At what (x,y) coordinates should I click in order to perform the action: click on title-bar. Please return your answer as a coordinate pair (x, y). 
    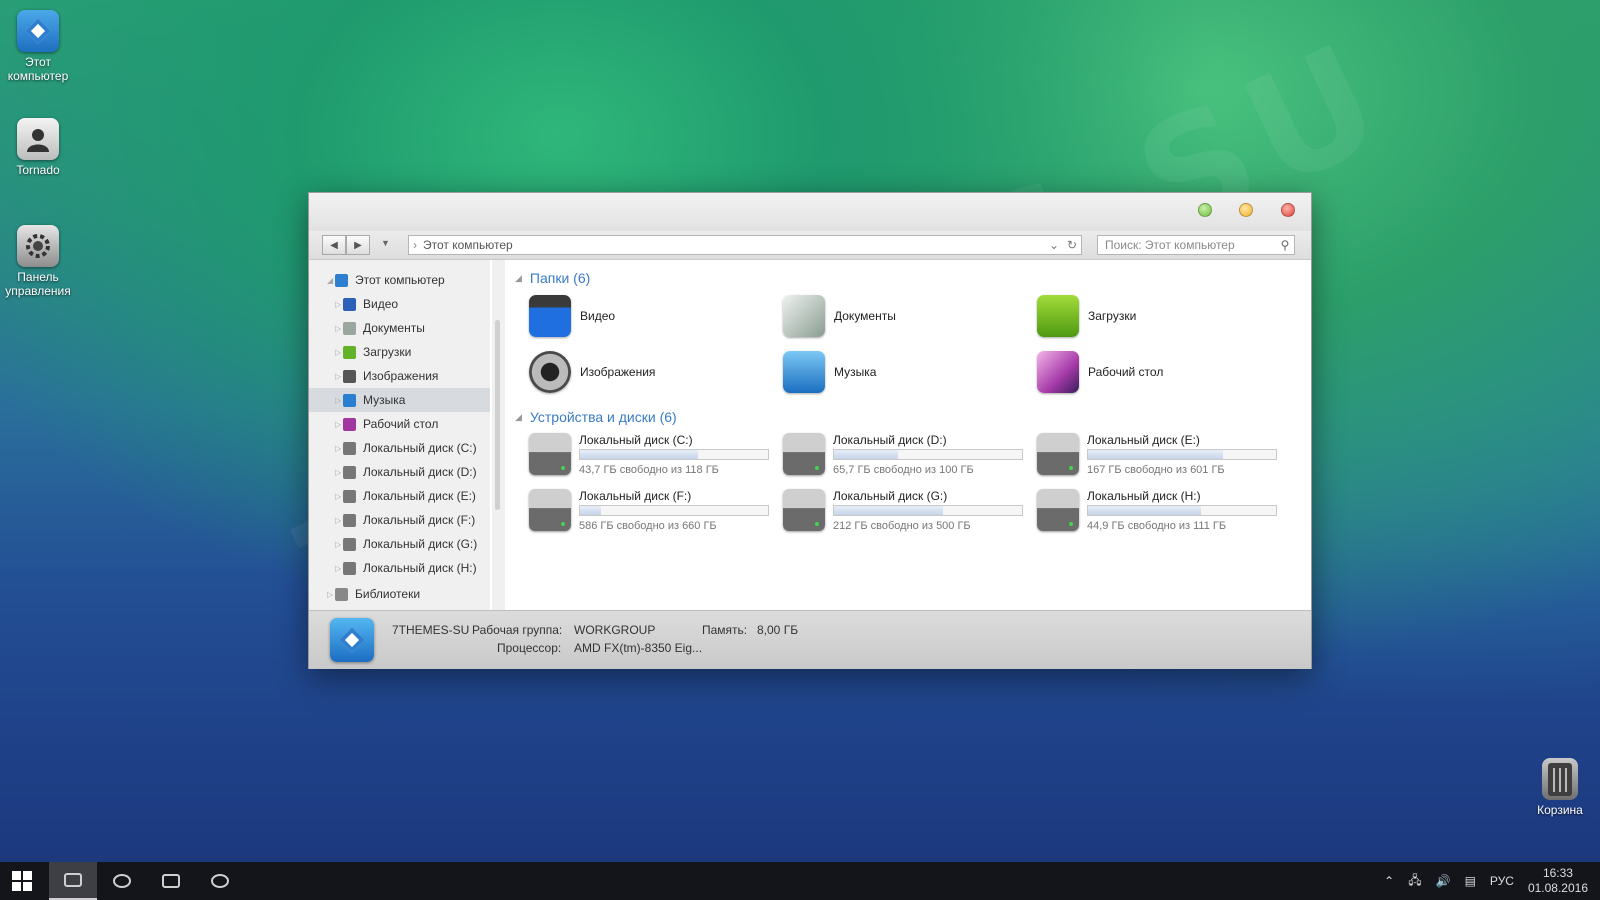
    Looking at the image, I should click on (810, 212).